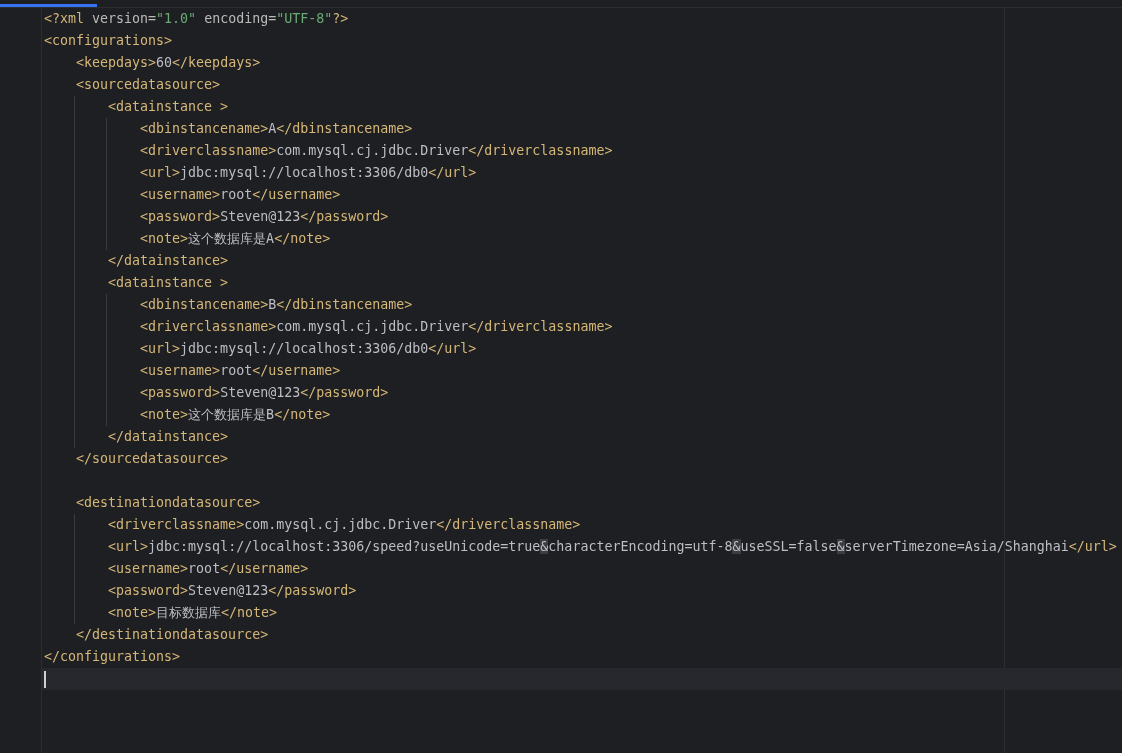 This screenshot has height=753, width=1122. What do you see at coordinates (148, 85) in the screenshot?
I see `code-line: <sourcedatasource>` at bounding box center [148, 85].